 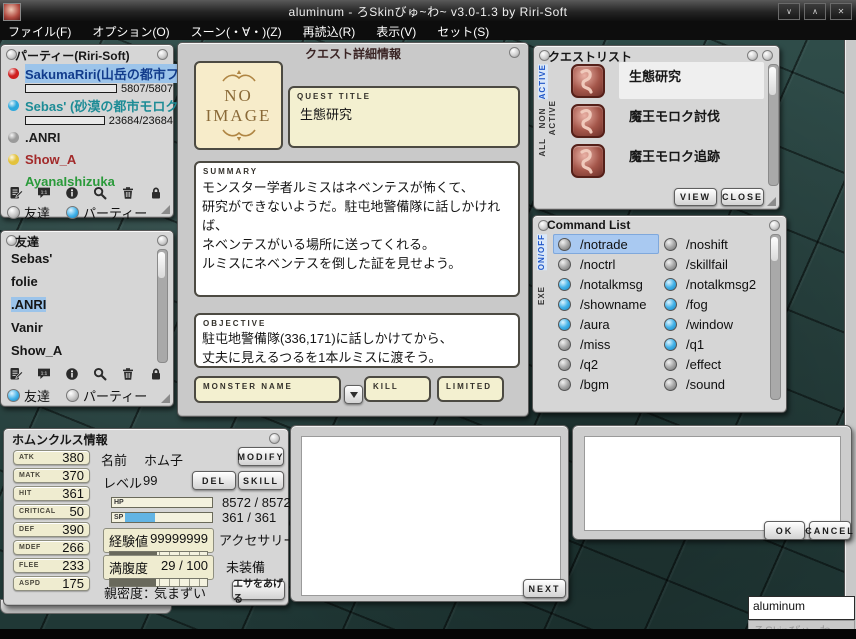 I want to click on quest-list-scrollbar, so click(x=773, y=125).